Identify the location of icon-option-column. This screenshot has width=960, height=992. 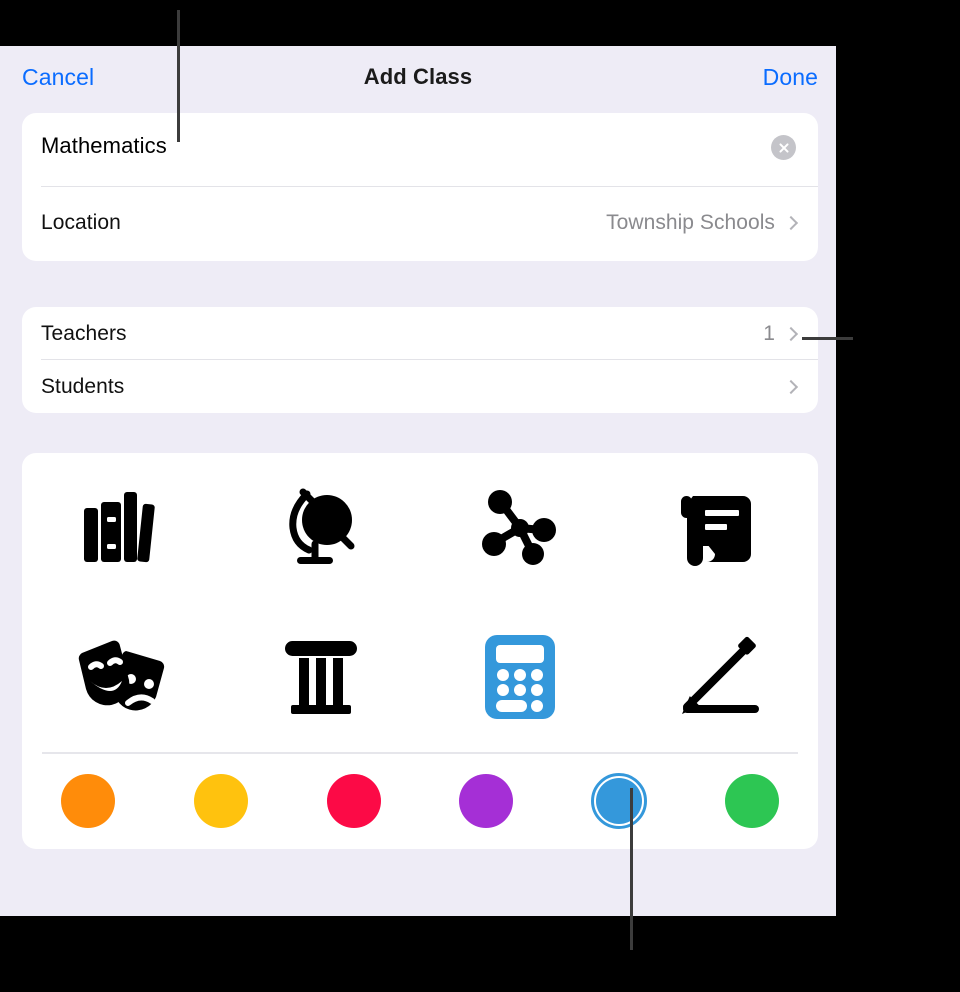
(320, 678).